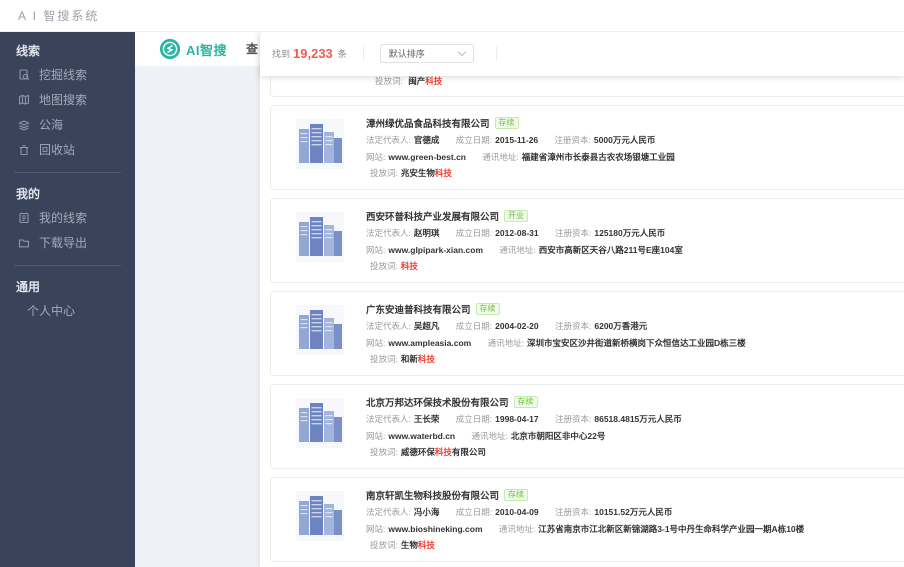 The width and height of the screenshot is (904, 567). Describe the element at coordinates (51, 311) in the screenshot. I see `sidebar-item-label: 个人中心` at that location.